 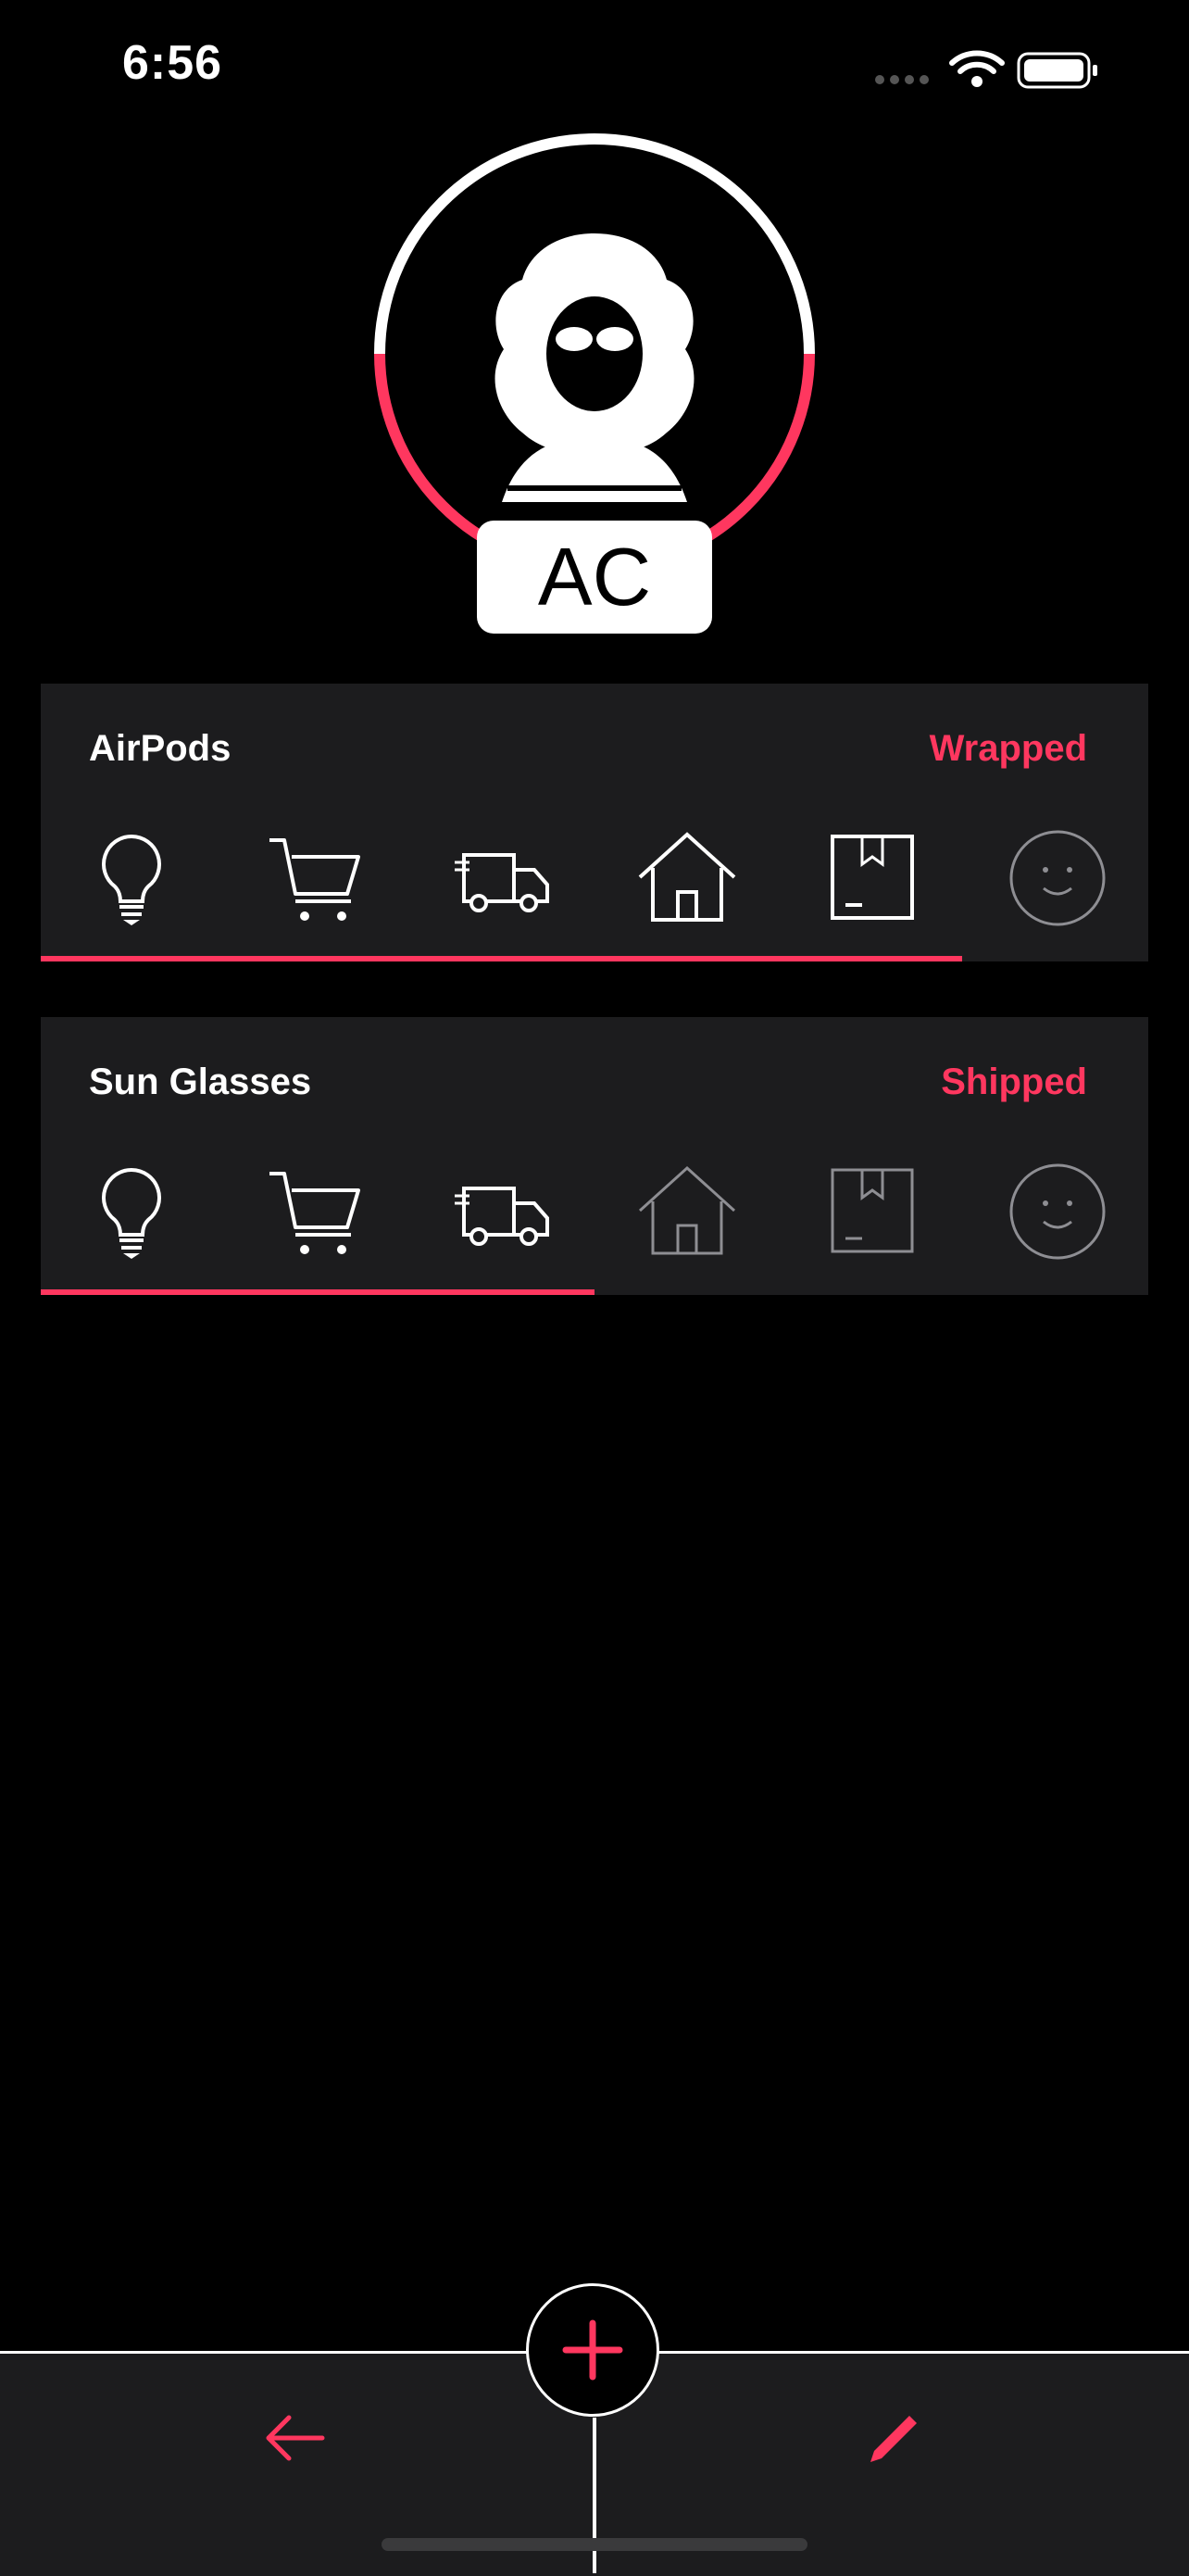 What do you see at coordinates (1014, 1082) in the screenshot?
I see `order-status: Shipped` at bounding box center [1014, 1082].